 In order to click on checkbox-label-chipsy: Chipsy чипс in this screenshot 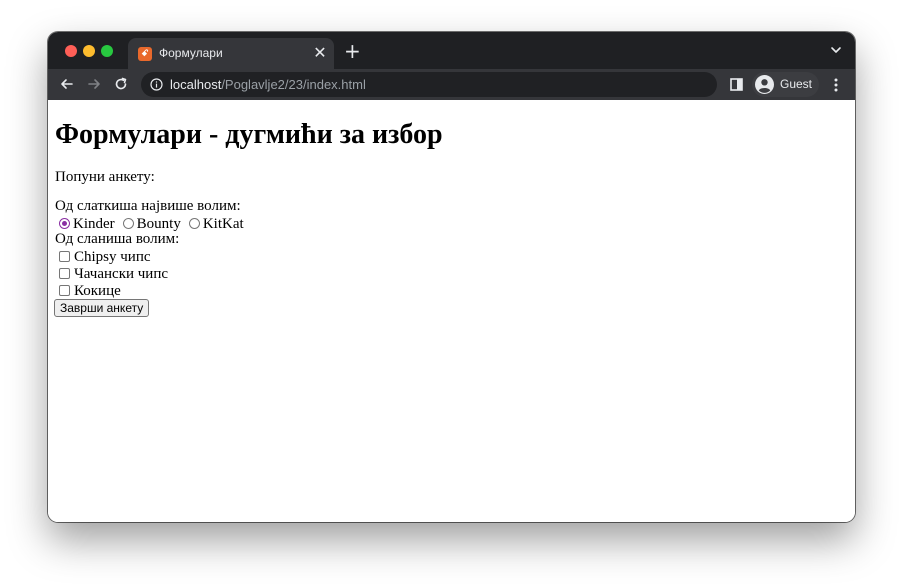, I will do `click(112, 257)`.